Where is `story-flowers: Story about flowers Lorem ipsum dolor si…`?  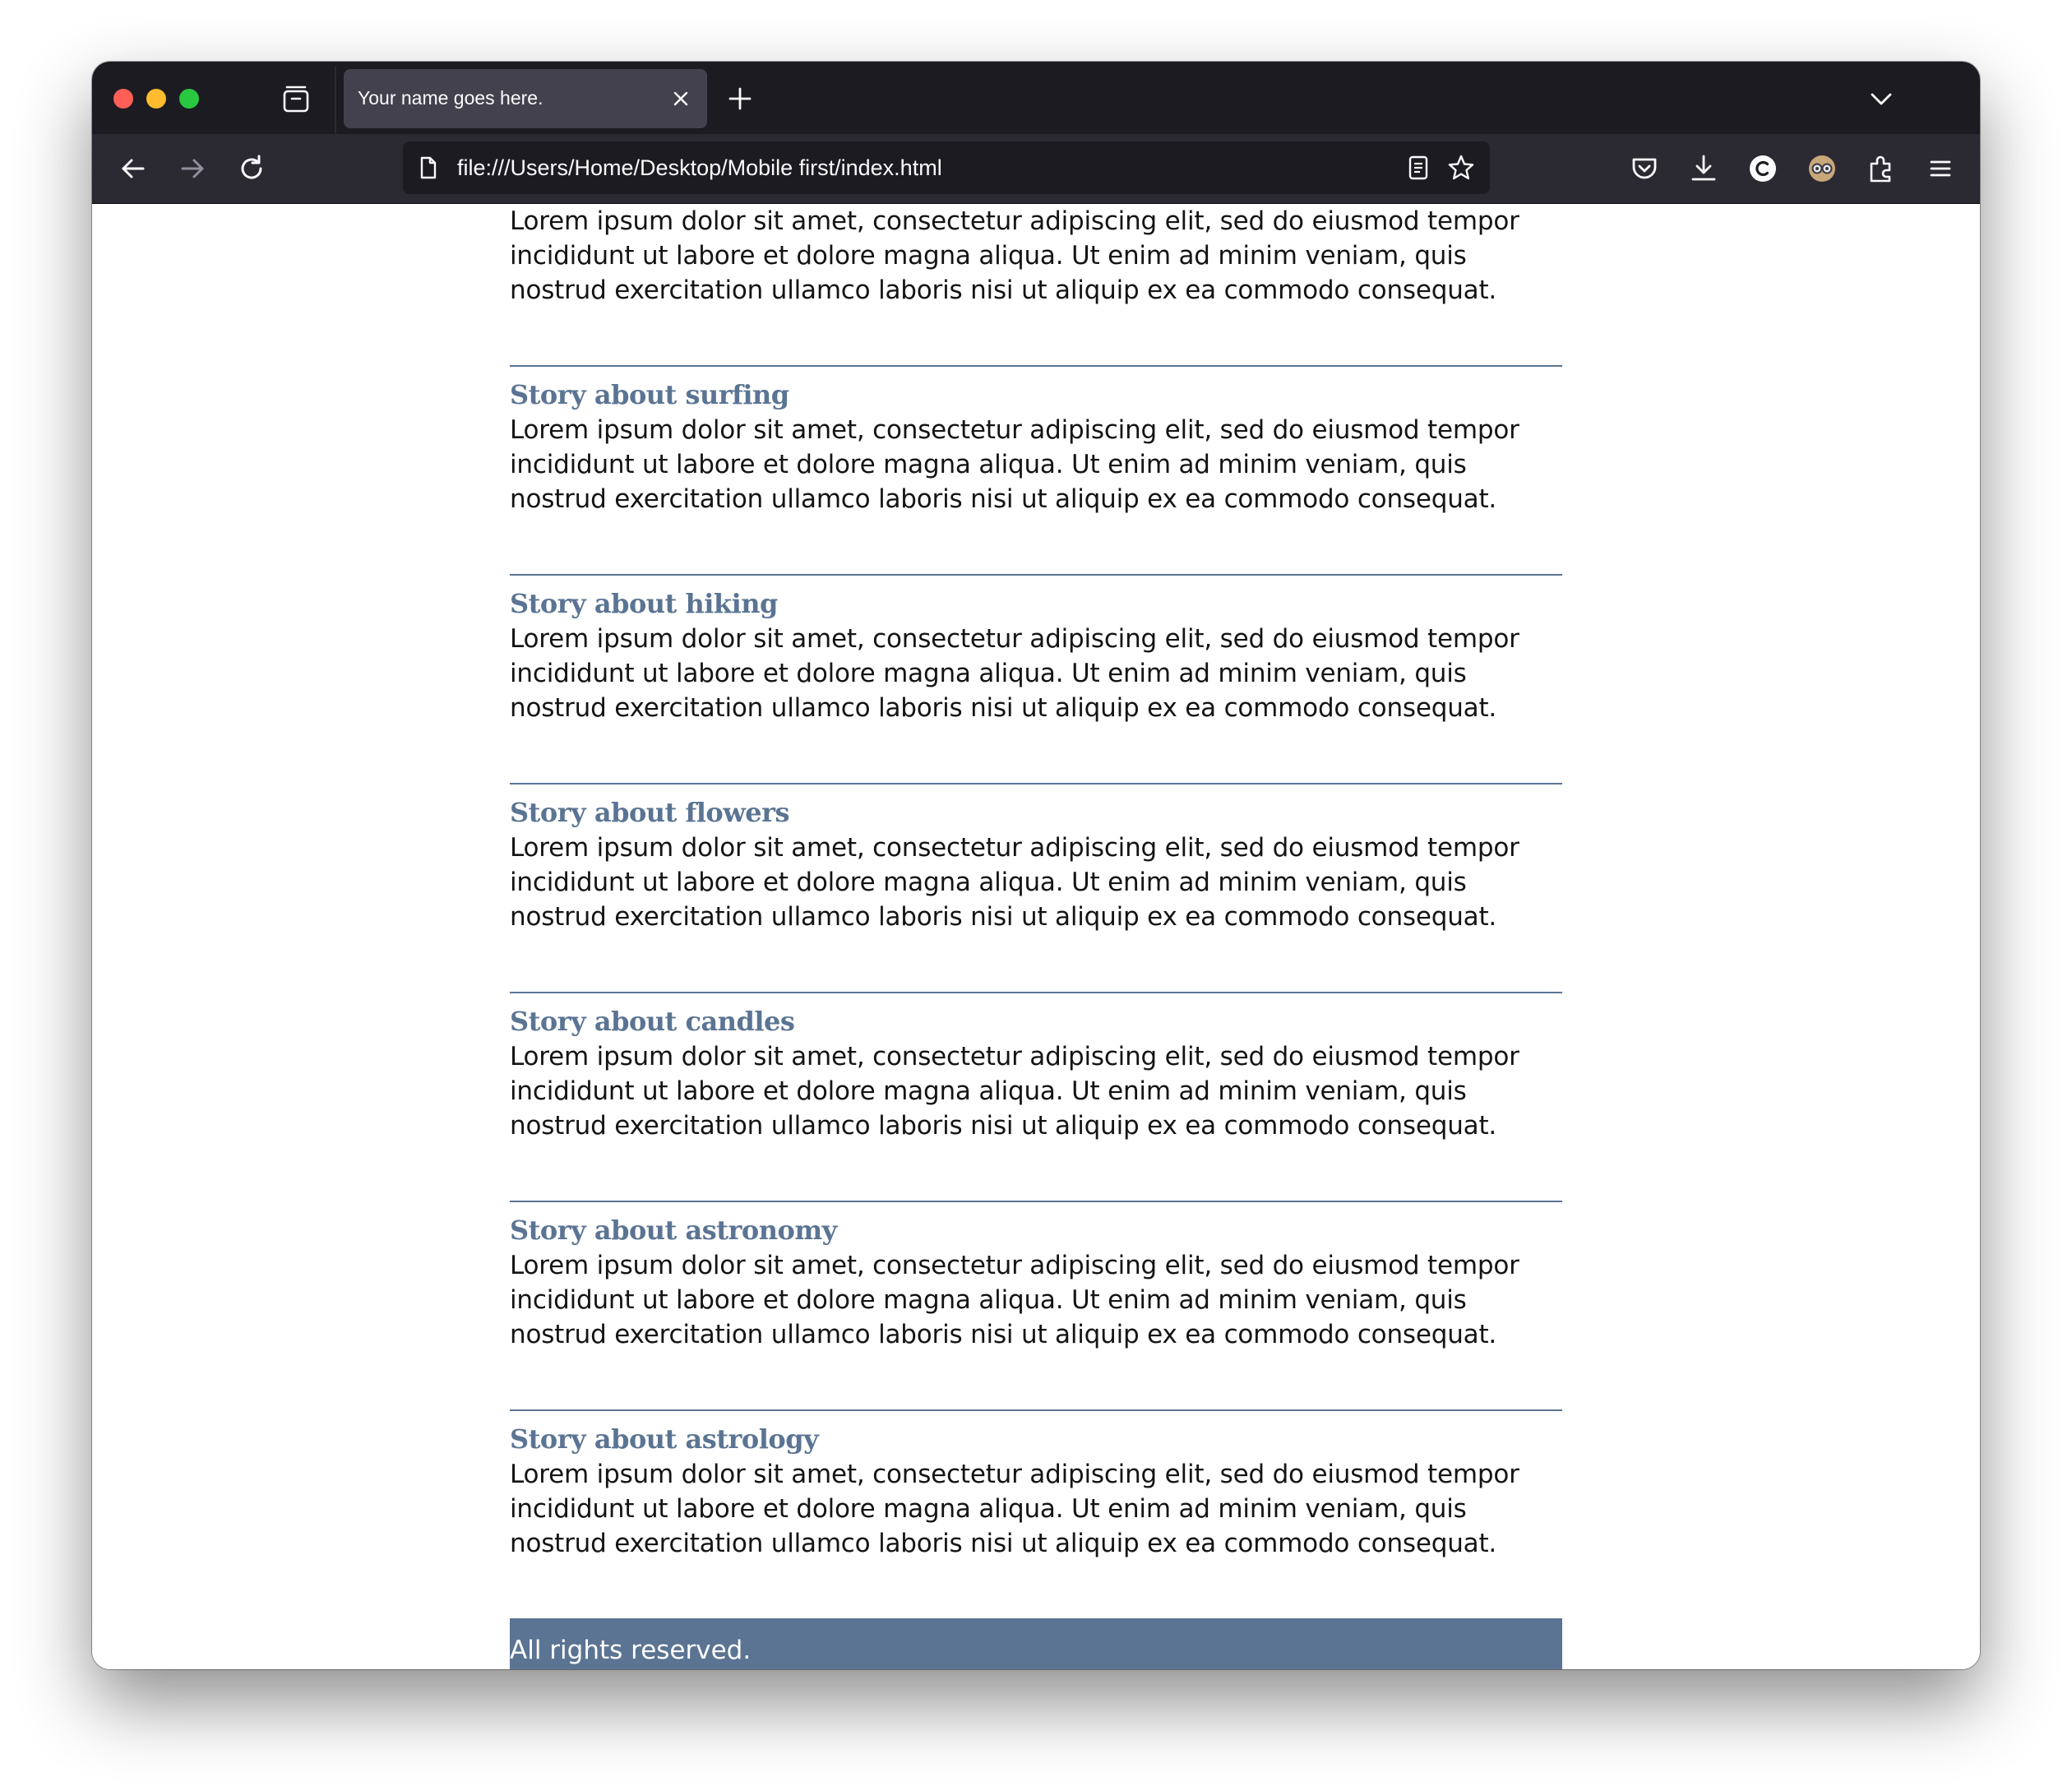
story-flowers: Story about flowers Lorem ipsum dolor si… is located at coordinates (1036, 858).